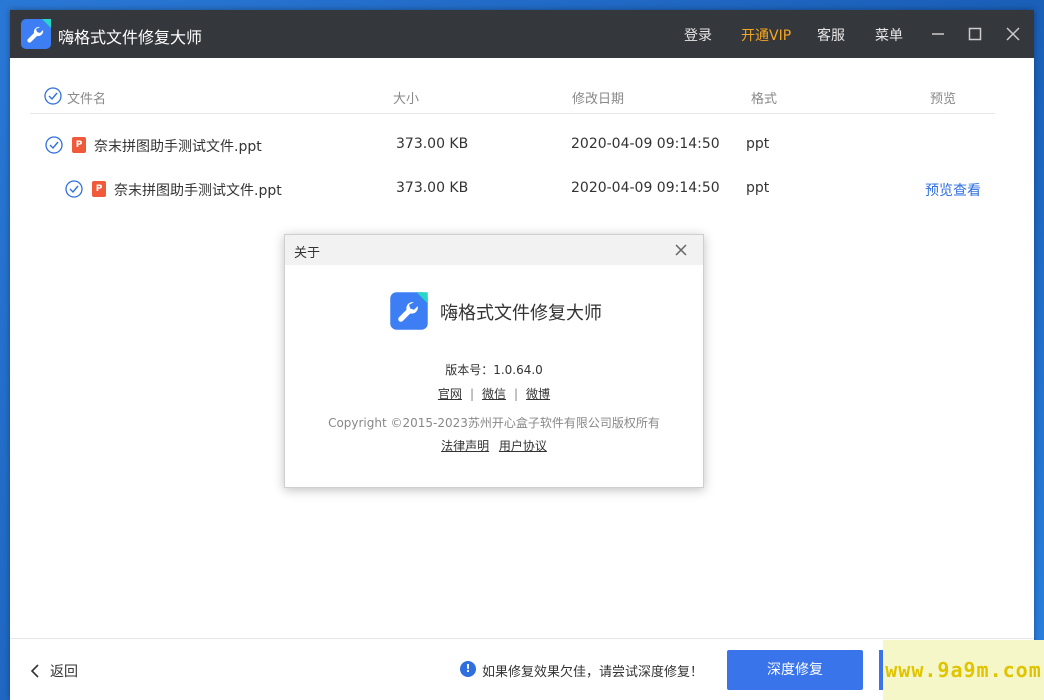 This screenshot has height=700, width=1044. I want to click on version-text: 版本号：1.0.64.0, so click(494, 370).